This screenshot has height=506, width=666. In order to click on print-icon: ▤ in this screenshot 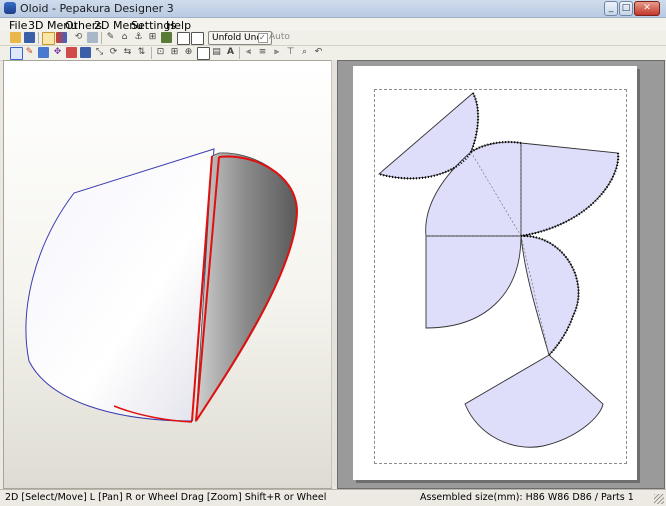, I will do `click(216, 52)`.